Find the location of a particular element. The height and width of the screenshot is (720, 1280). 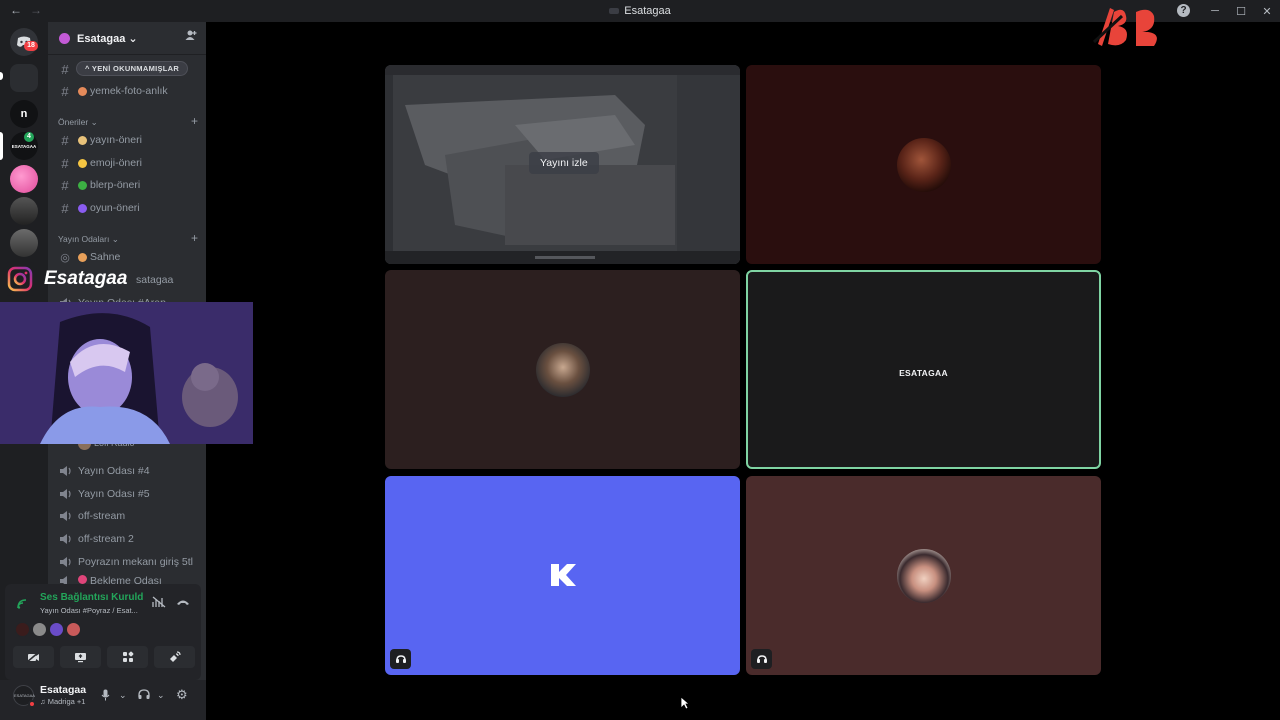

channel-label: emoji-öneri is located at coordinates (116, 163).